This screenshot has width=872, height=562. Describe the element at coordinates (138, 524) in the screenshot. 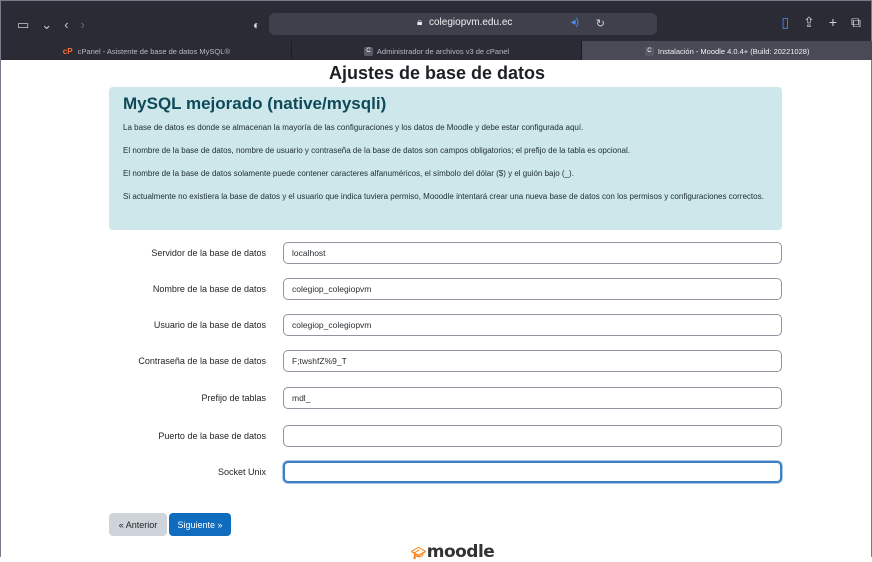

I see `previous-button: « Anterior` at that location.